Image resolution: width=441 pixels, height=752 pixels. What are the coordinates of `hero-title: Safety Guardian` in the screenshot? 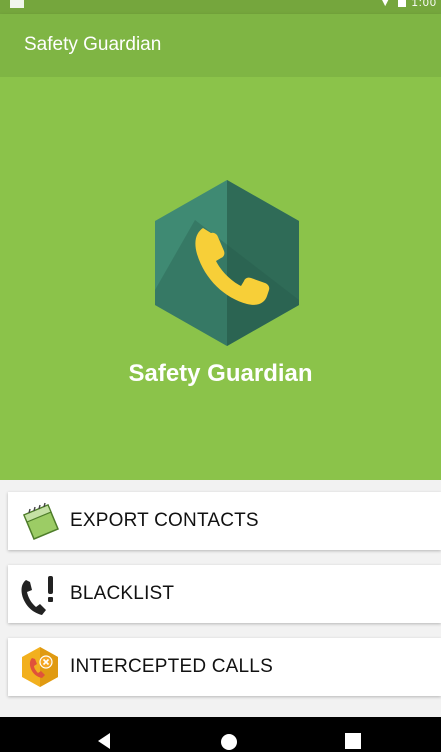 It's located at (220, 373).